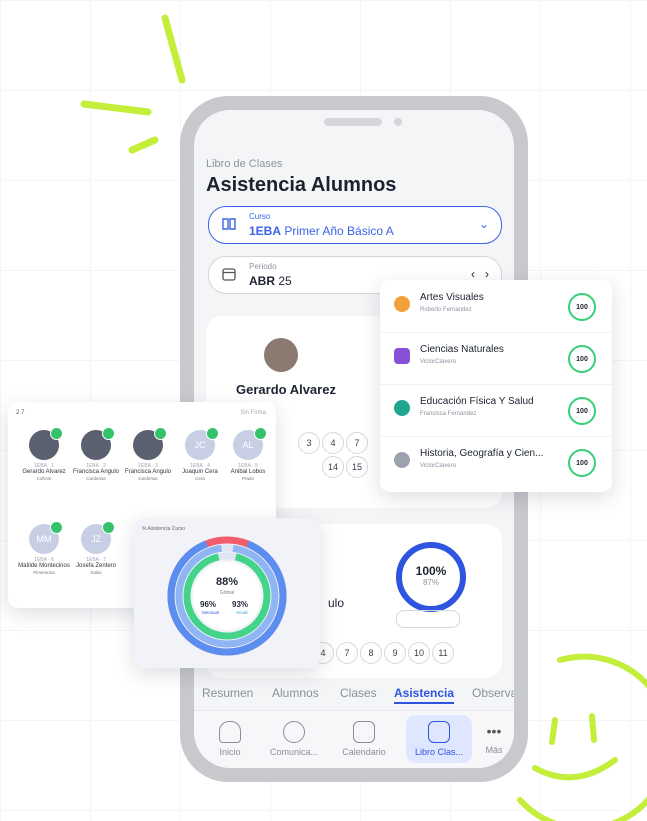  I want to click on palette-icon, so click(402, 304).